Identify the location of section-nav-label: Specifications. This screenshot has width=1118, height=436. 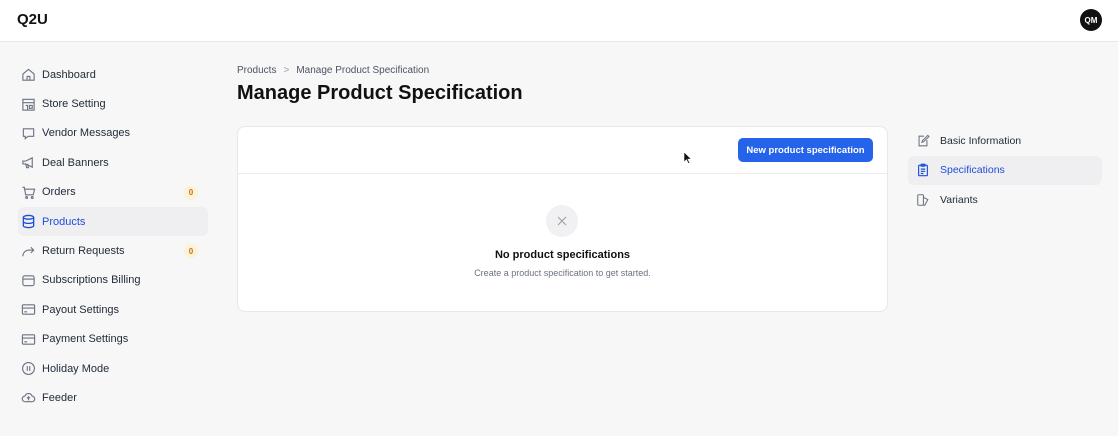
(972, 170).